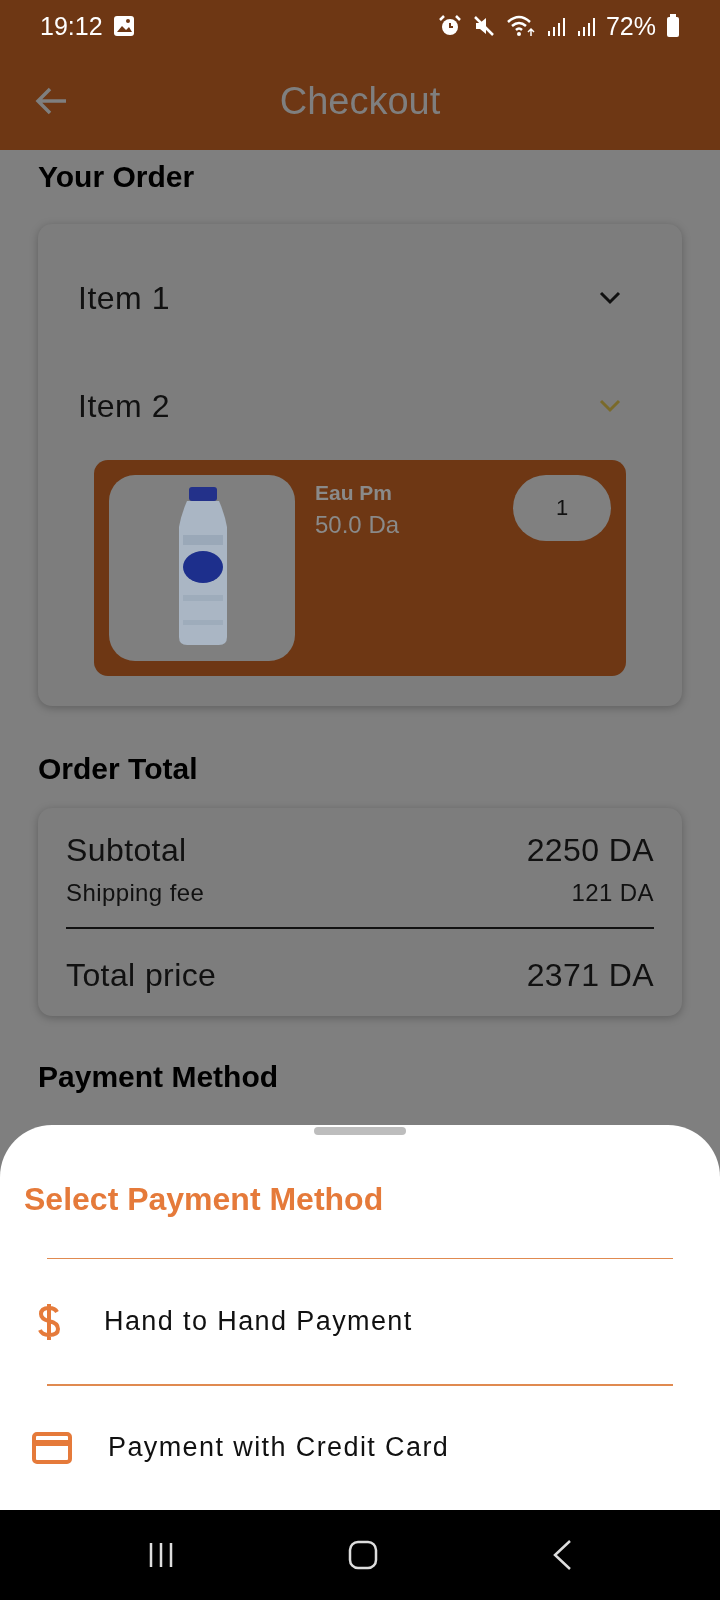 The width and height of the screenshot is (720, 1600). I want to click on mute-icon, so click(483, 26).